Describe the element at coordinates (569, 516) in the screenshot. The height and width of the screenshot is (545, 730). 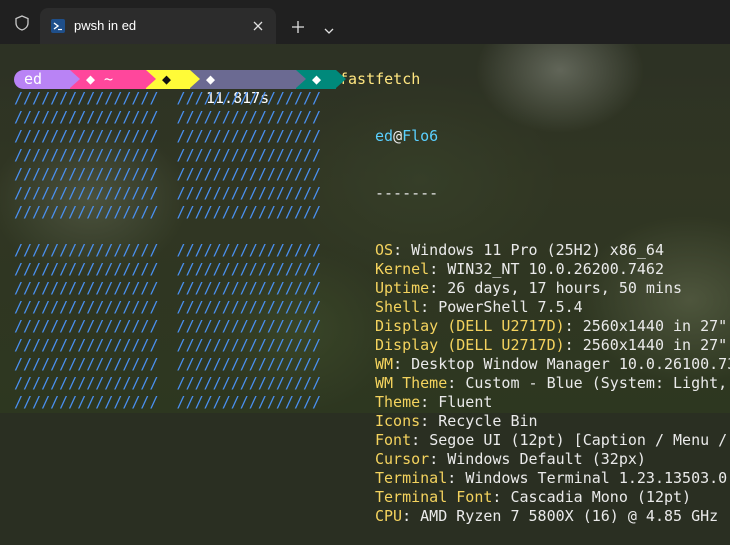
I see `info-value: AMD Ryzen 7 5800X (16) @ 4.85 GHz` at that location.